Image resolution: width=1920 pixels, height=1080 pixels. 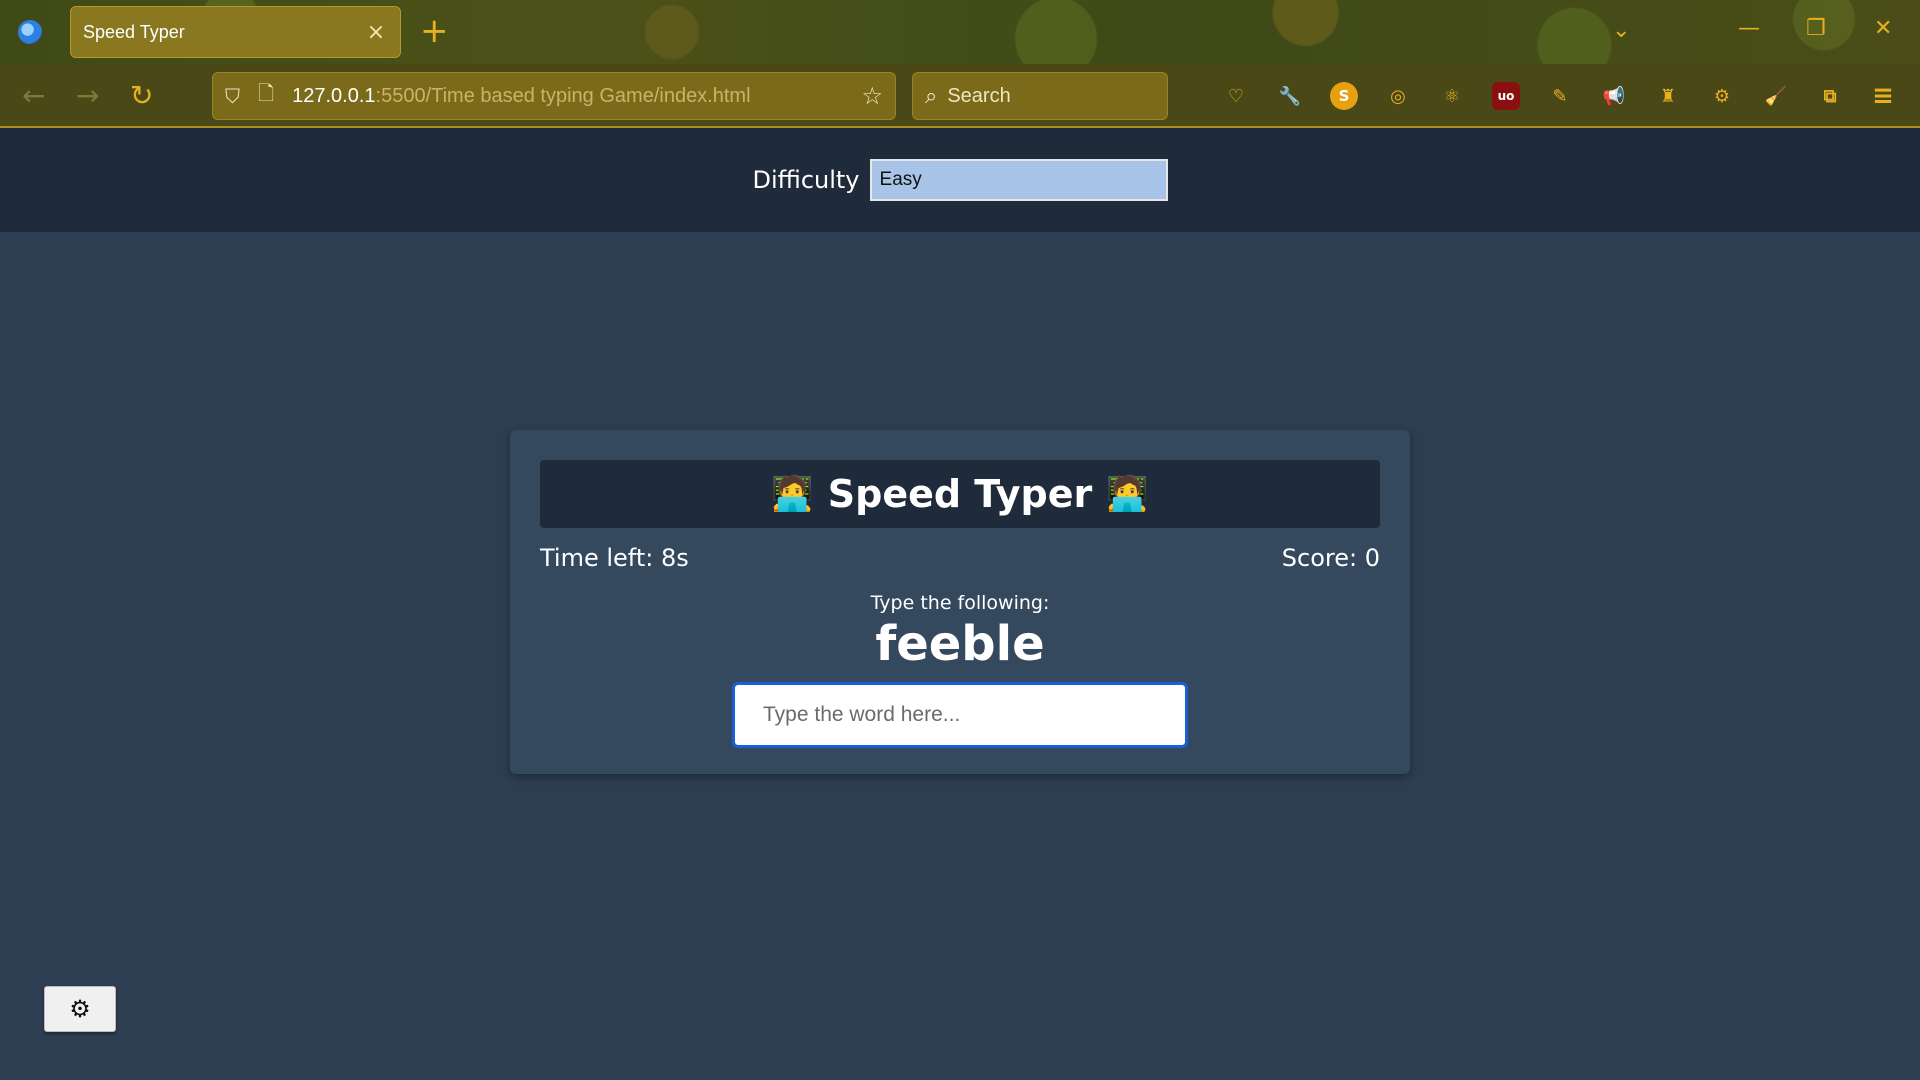 I want to click on time-left: Time left: 8s, so click(x=614, y=558).